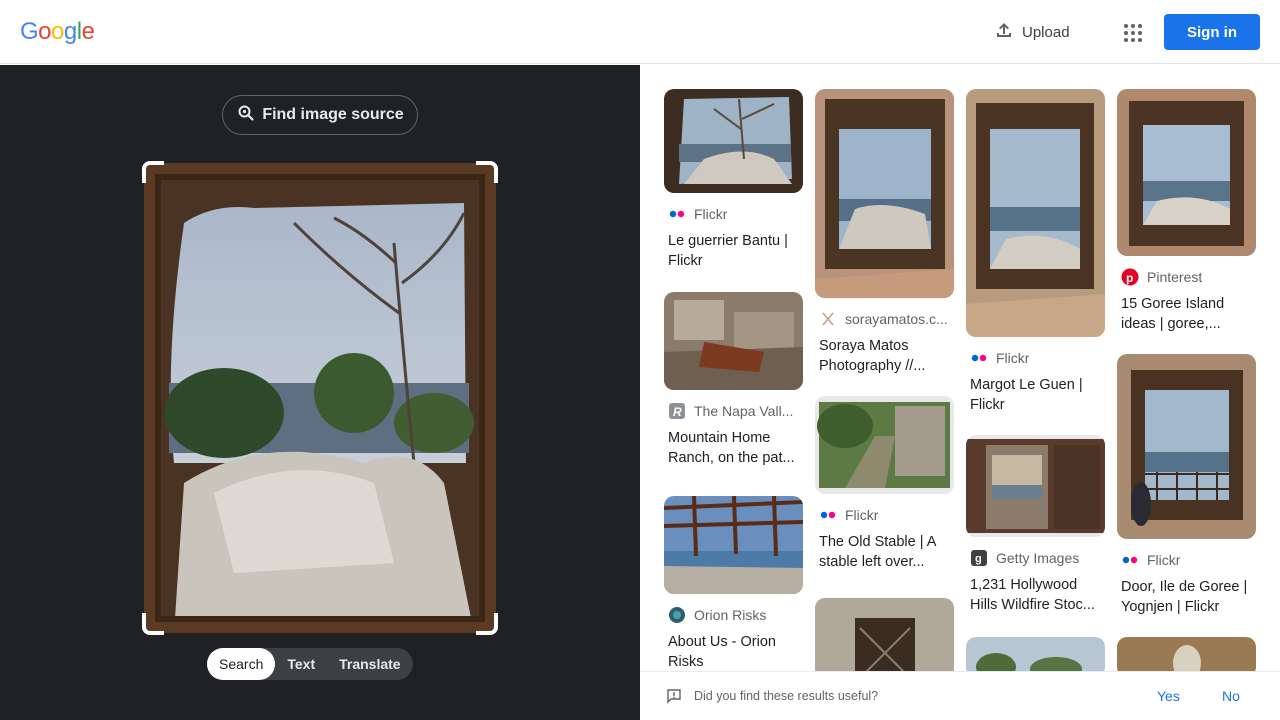 The image size is (1280, 720). I want to click on crop-handle-bottom-left, so click(153, 624).